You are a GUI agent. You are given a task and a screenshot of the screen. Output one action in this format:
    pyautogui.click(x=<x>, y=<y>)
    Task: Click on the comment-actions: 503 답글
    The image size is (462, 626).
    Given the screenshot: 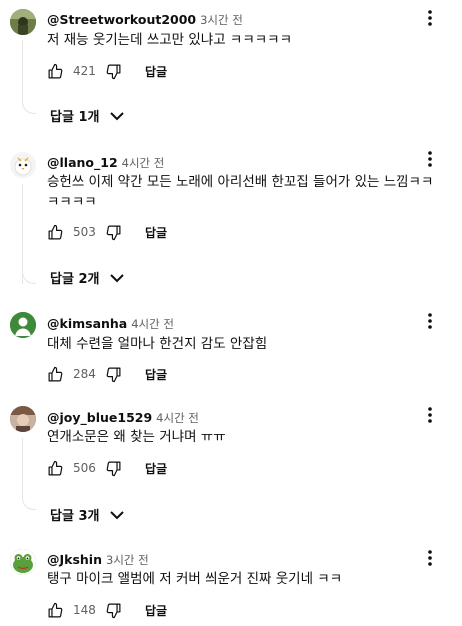 What is the action you would take?
    pyautogui.click(x=107, y=232)
    